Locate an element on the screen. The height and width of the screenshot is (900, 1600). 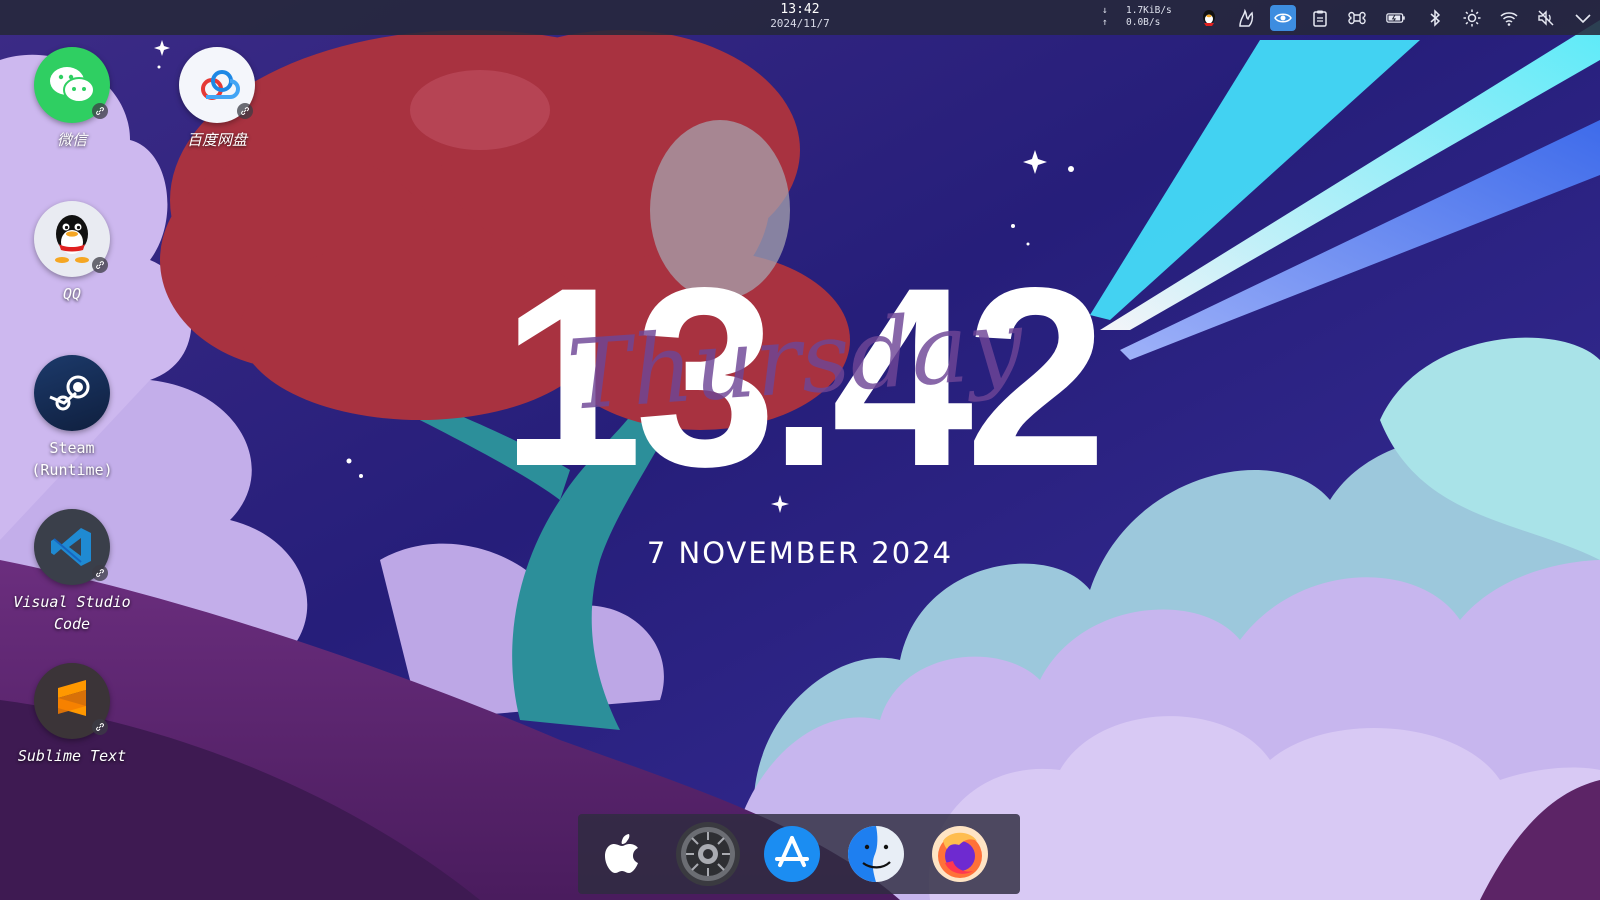
battery-icon is located at coordinates (1396, 18).